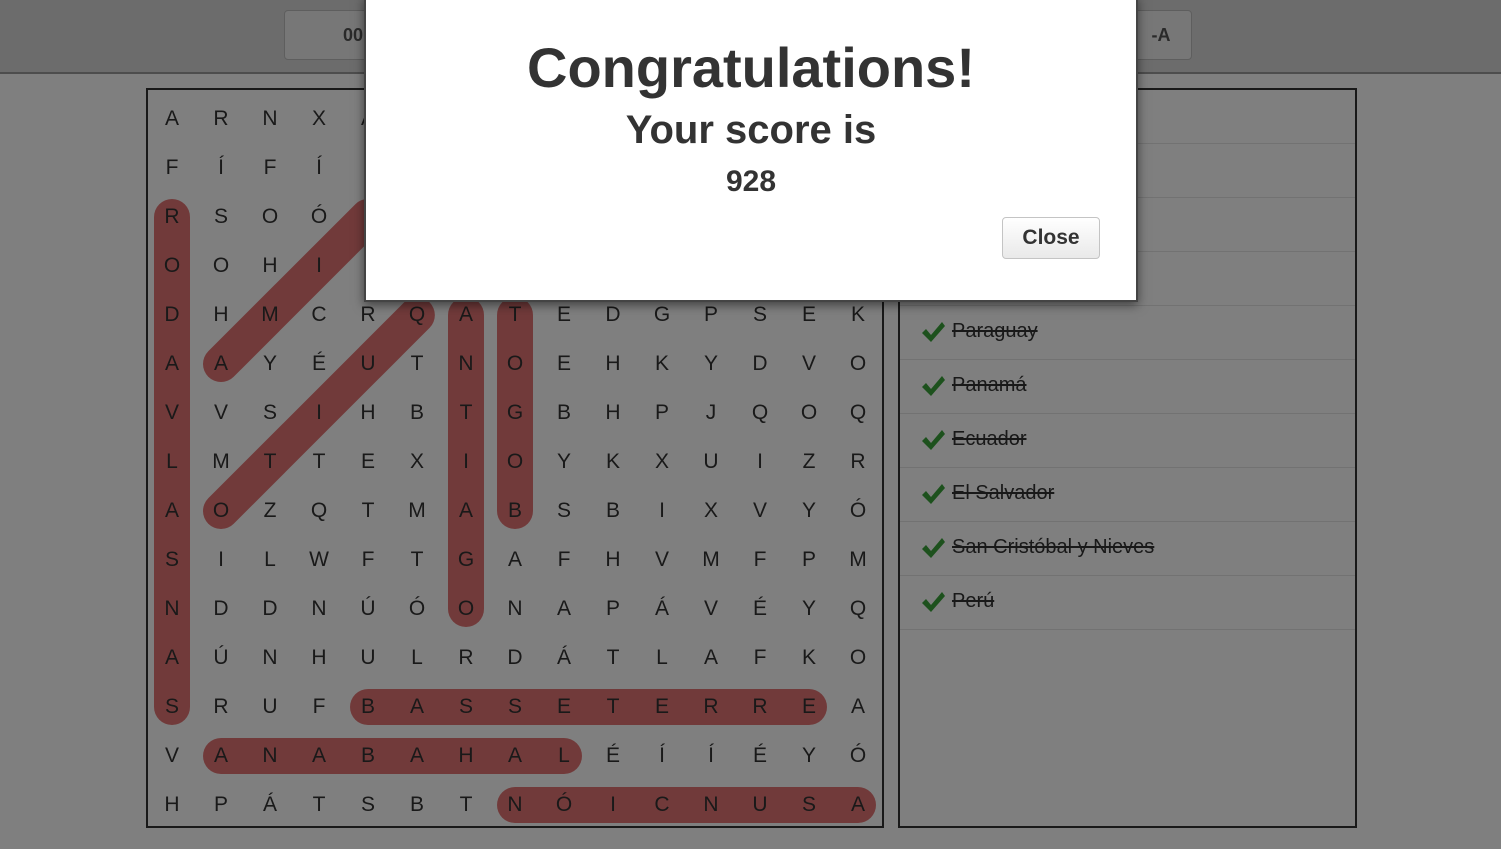  I want to click on dialog-title: Congratulations!, so click(751, 67).